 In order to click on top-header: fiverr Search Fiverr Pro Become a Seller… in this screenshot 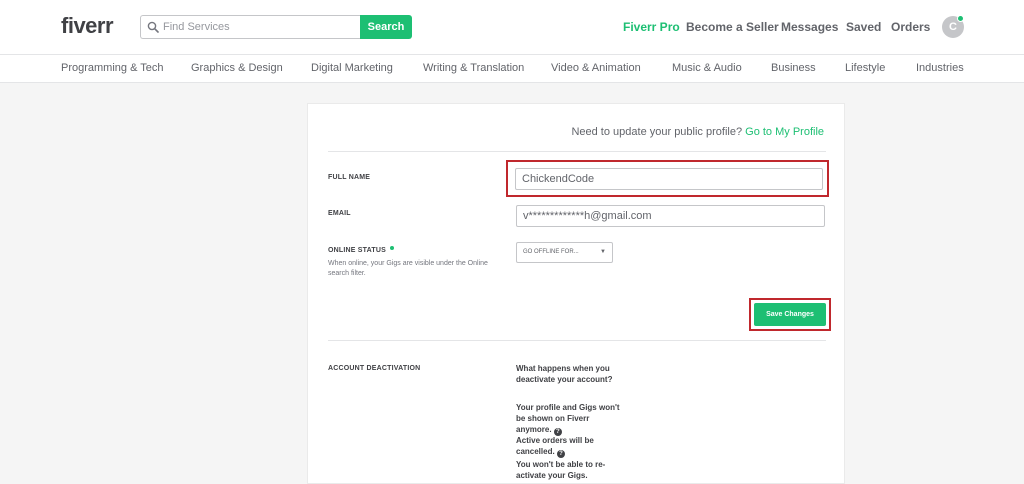, I will do `click(512, 27)`.